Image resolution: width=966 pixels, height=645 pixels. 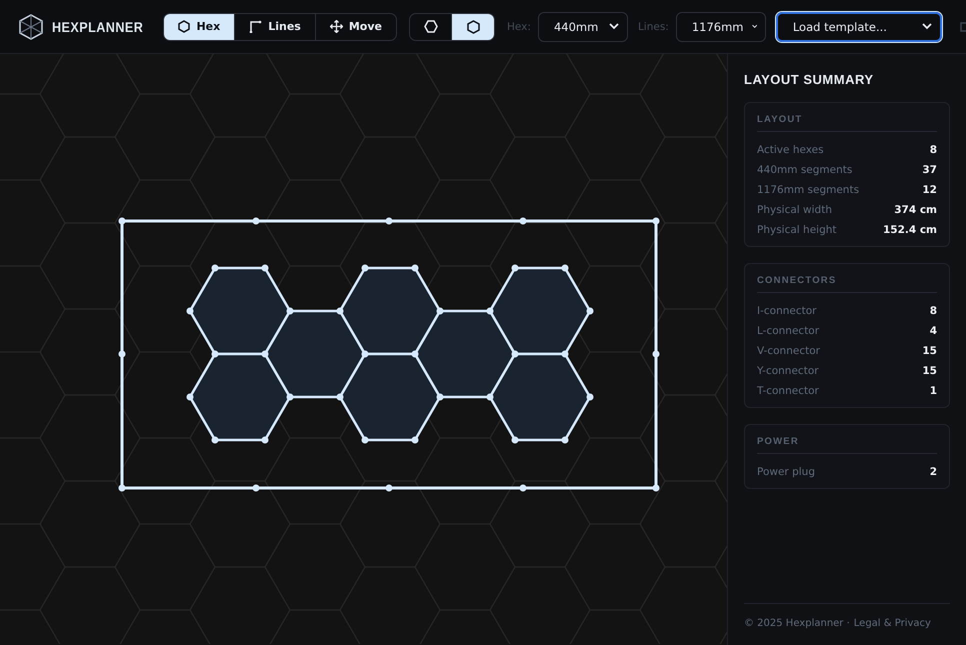 What do you see at coordinates (933, 331) in the screenshot?
I see `stat-value: 4` at bounding box center [933, 331].